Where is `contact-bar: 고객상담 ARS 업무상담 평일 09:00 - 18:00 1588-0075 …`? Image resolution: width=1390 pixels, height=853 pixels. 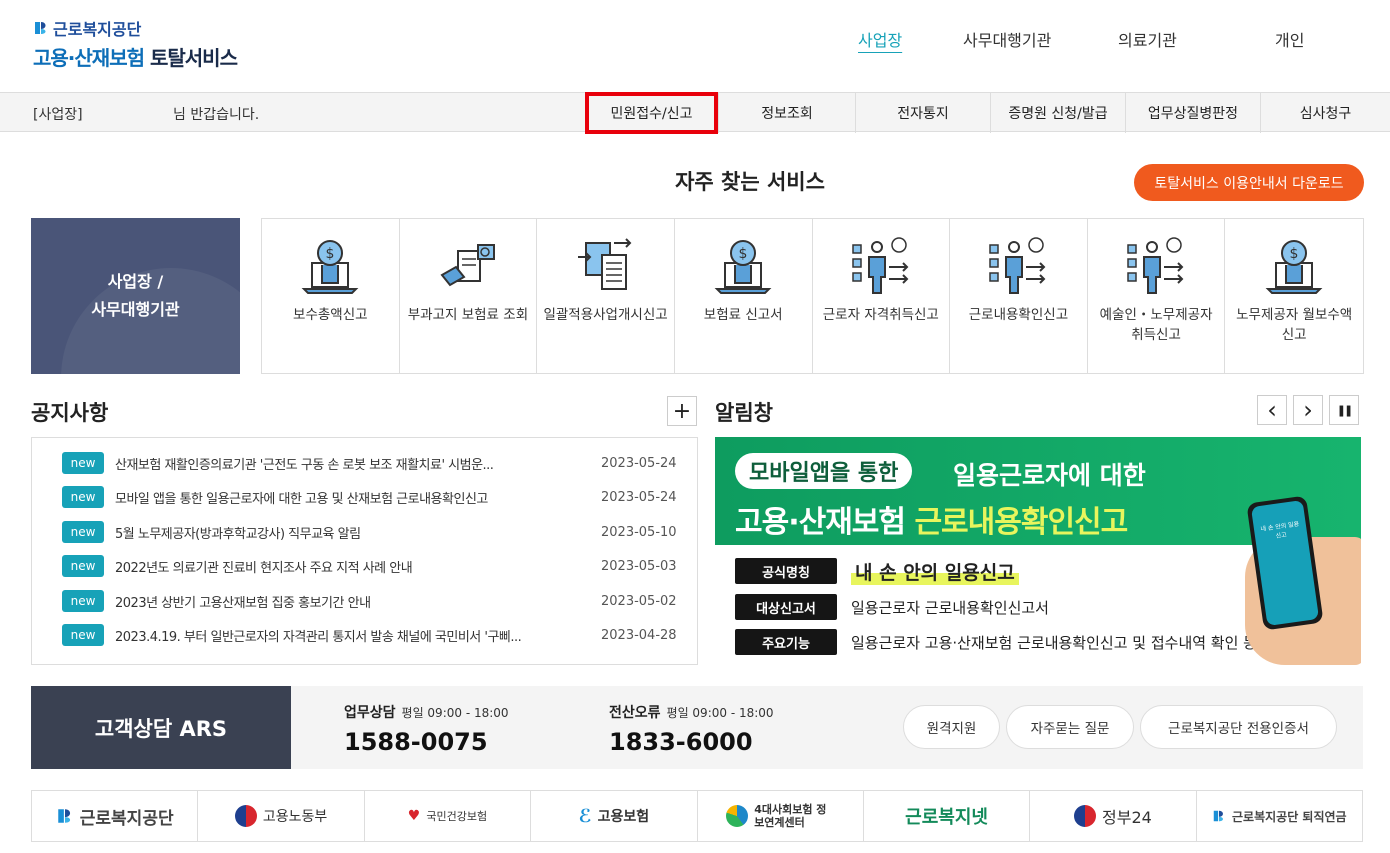 contact-bar: 고객상담 ARS 업무상담 평일 09:00 - 18:00 1588-0075 … is located at coordinates (697, 727).